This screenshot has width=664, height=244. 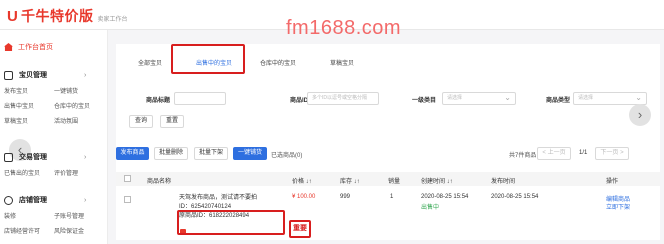 I want to click on tab-warehouse: 仓库中的宝贝, so click(x=278, y=59).